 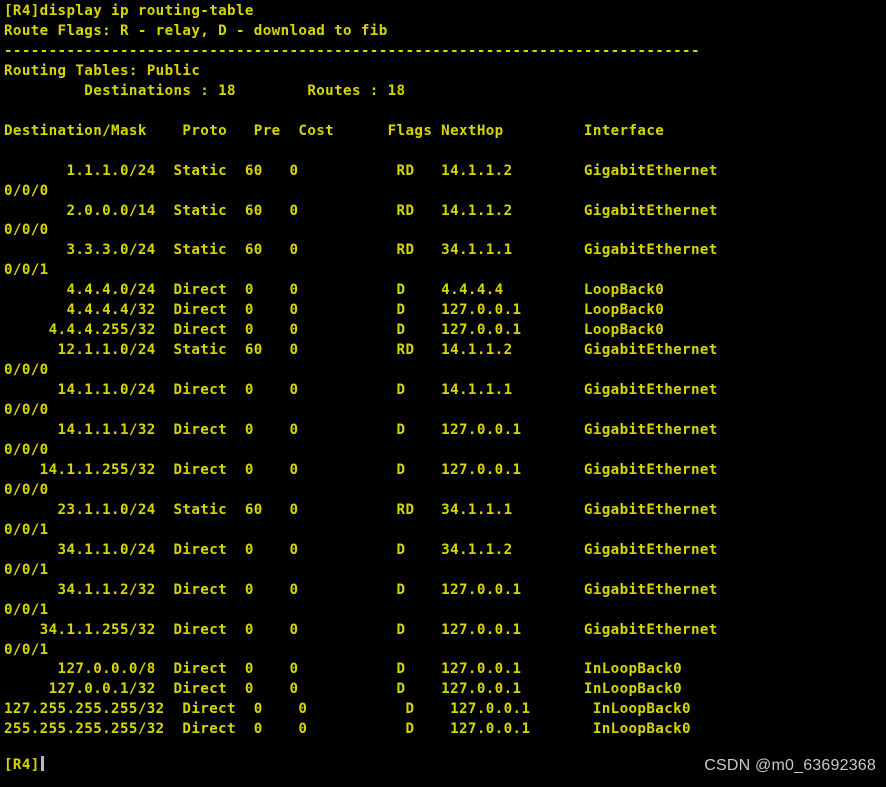 I want to click on prompt-label: [R4], so click(x=22, y=765).